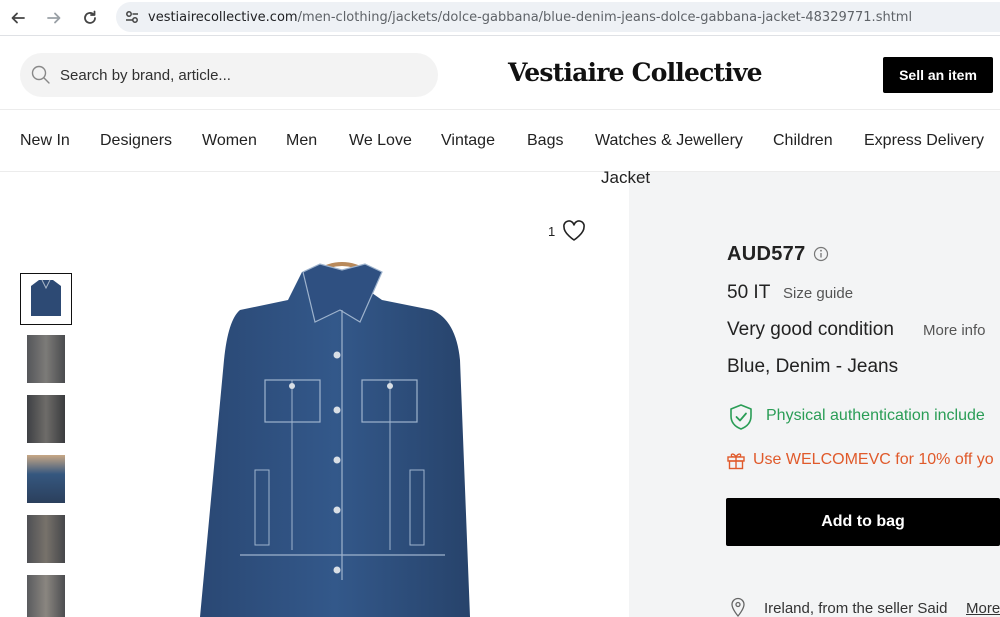 Image resolution: width=1000 pixels, height=617 pixels. I want to click on search-input, so click(230, 75).